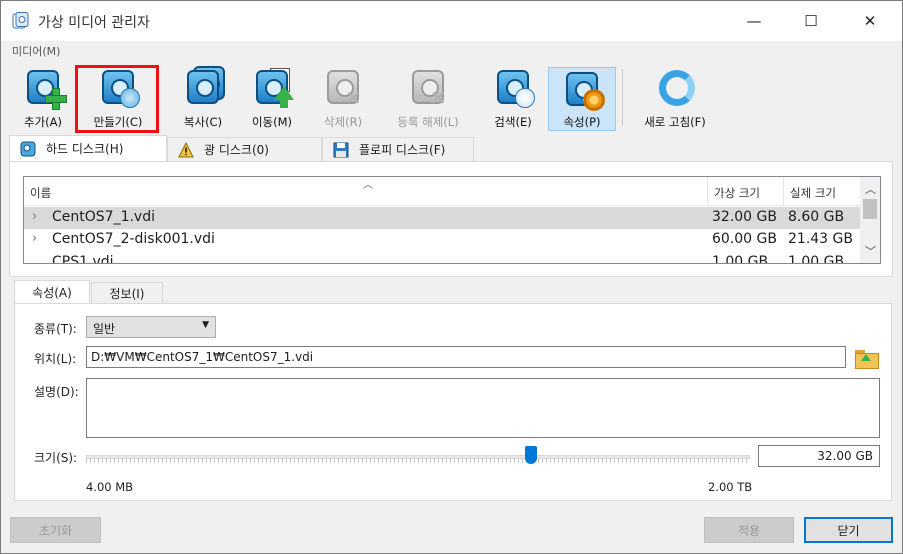 This screenshot has width=903, height=554. I want to click on tab-info: 정보(I), so click(127, 293).